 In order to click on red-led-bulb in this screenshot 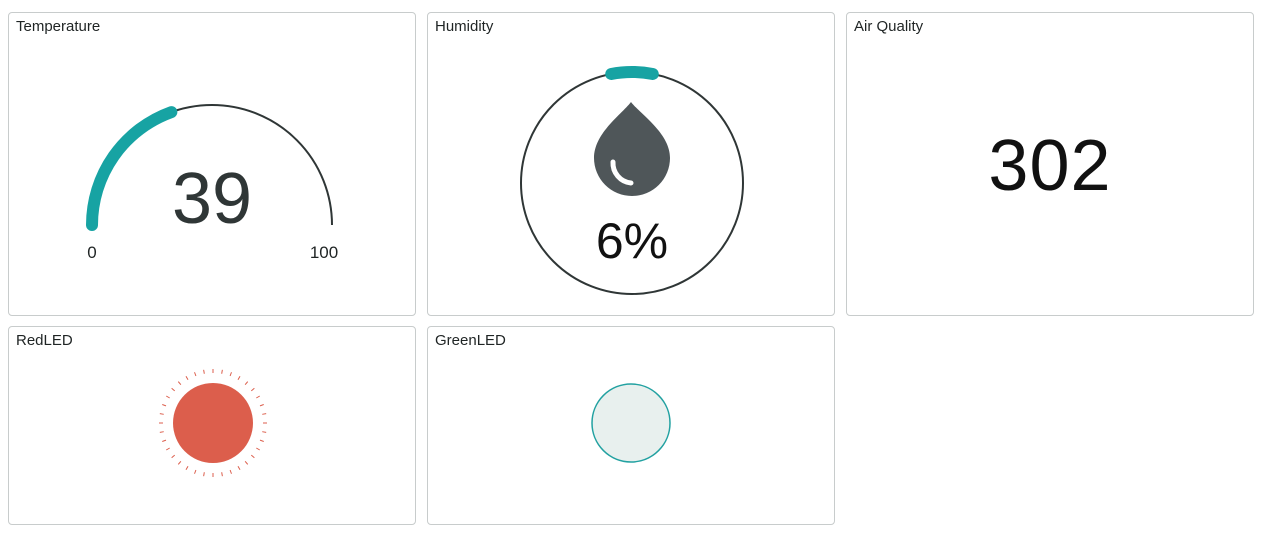, I will do `click(213, 423)`.